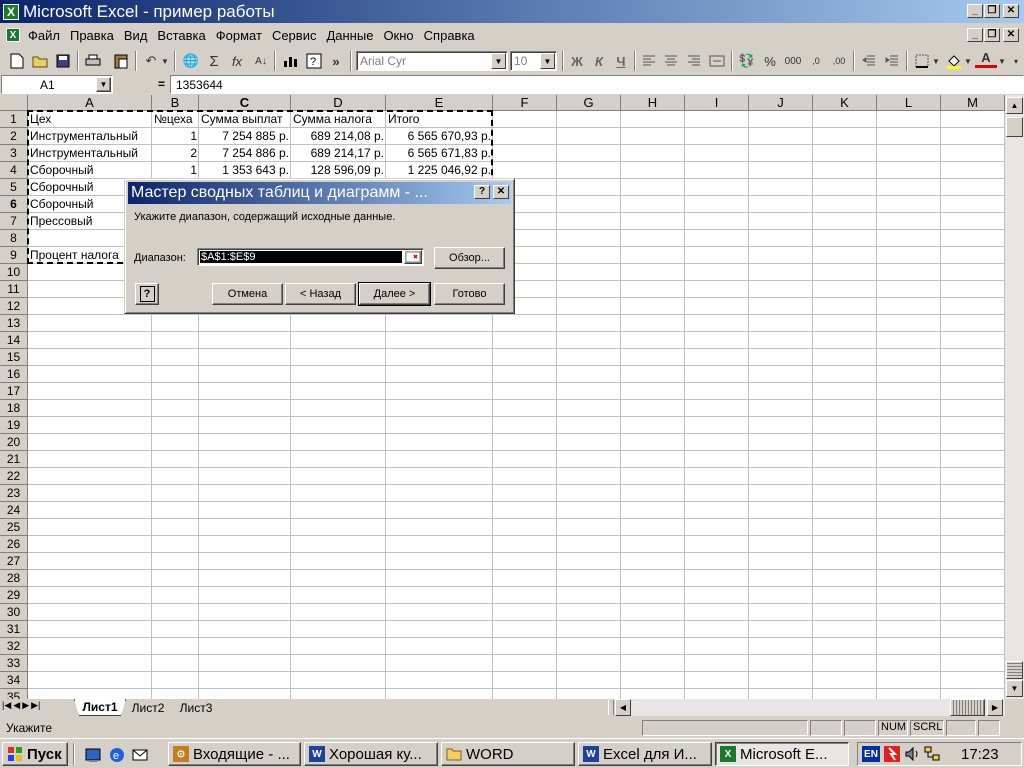 The width and height of the screenshot is (1024, 768). I want to click on dialog-help-button: ?, so click(482, 192).